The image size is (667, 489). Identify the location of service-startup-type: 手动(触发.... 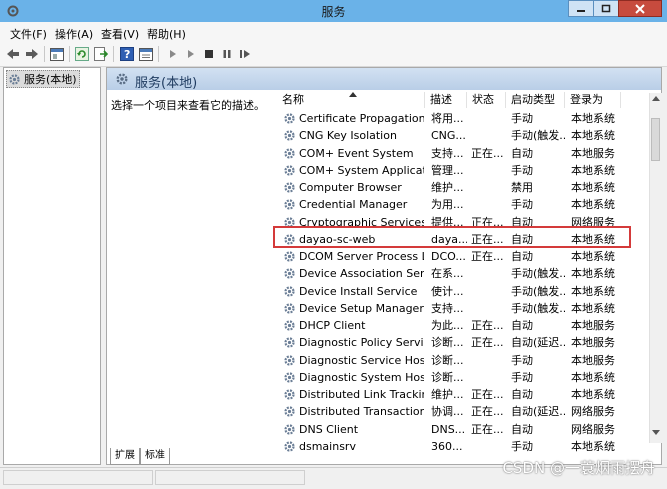
(538, 291).